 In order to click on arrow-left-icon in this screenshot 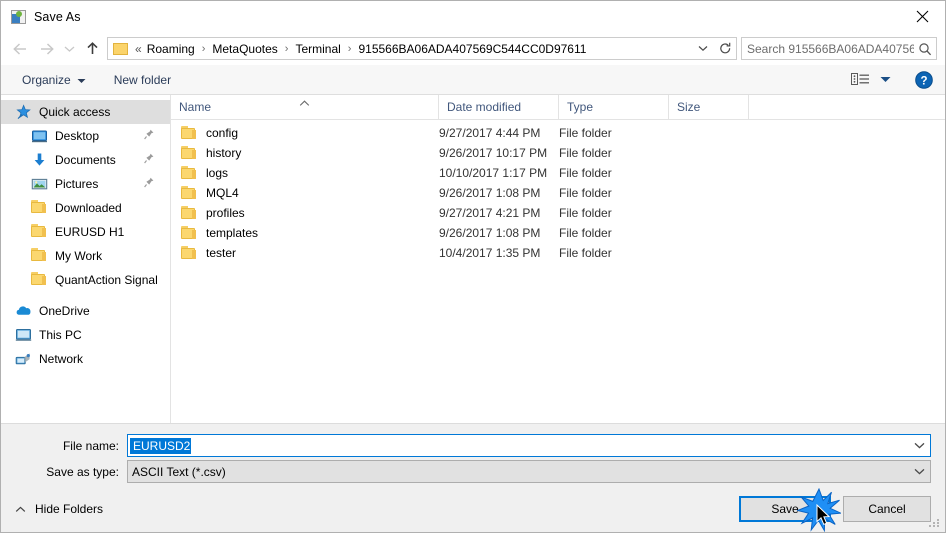, I will do `click(19, 48)`.